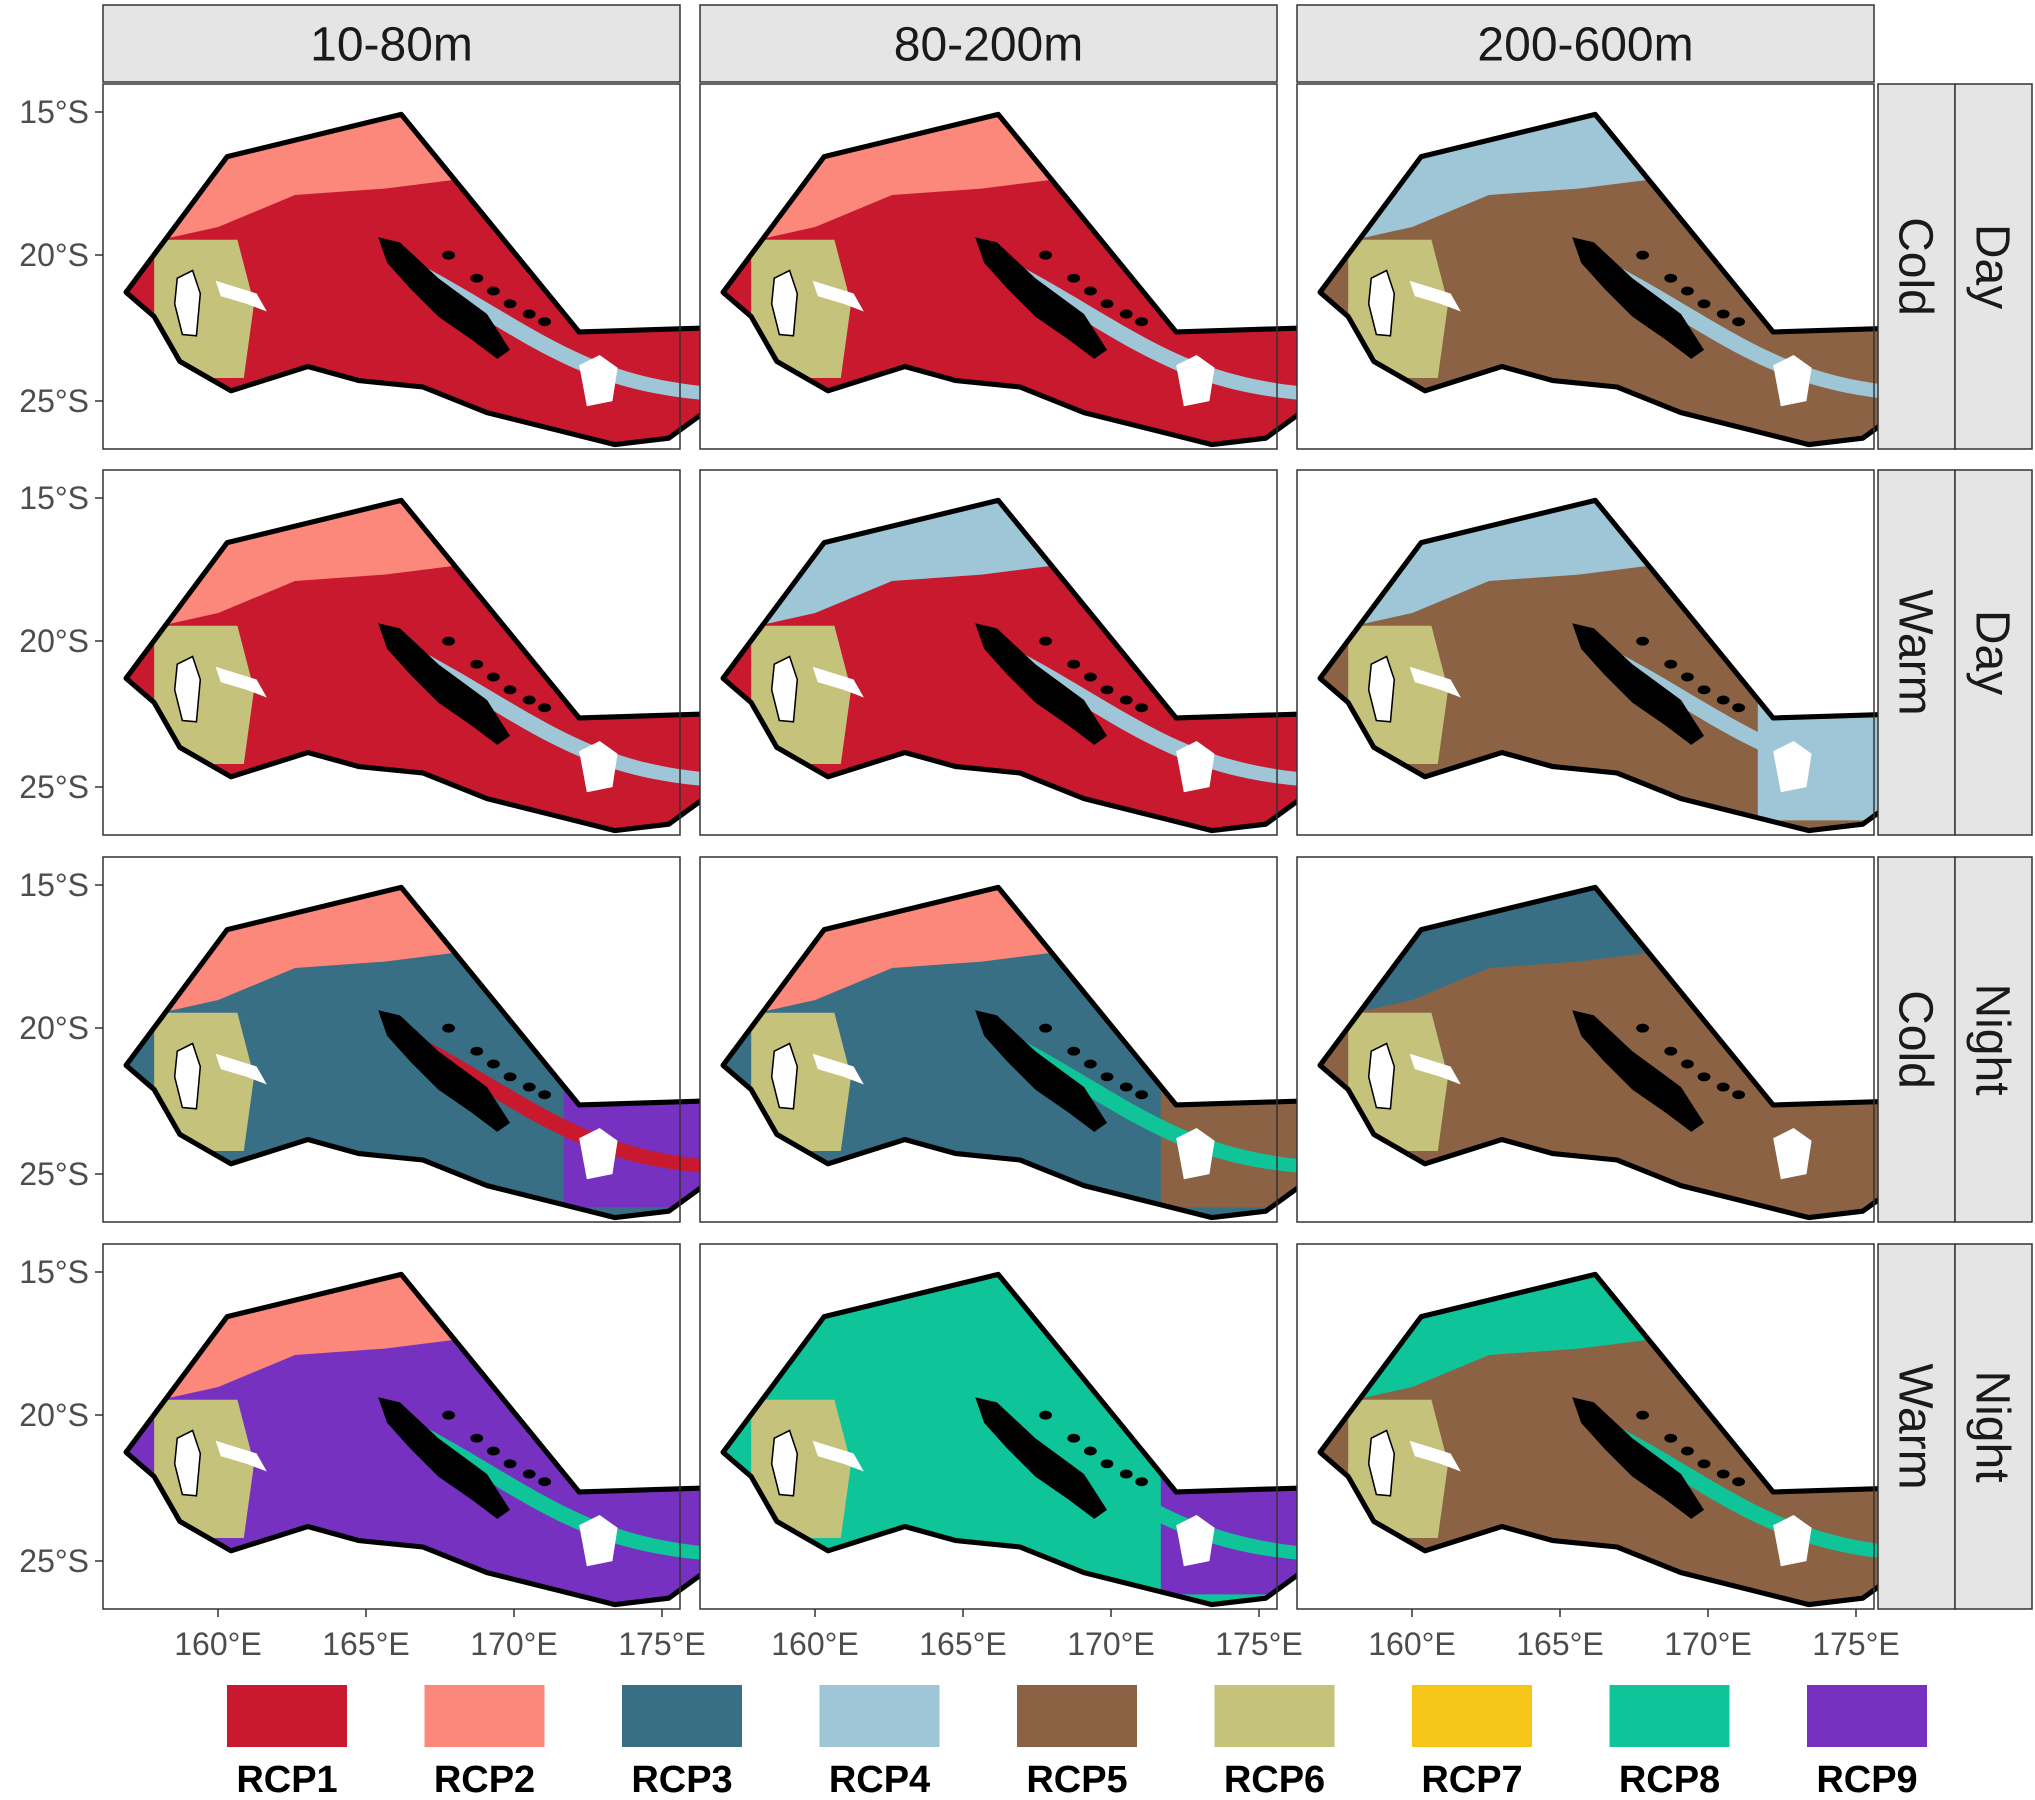  What do you see at coordinates (1915, 1039) in the screenshot?
I see `season-strip-label: Cold` at bounding box center [1915, 1039].